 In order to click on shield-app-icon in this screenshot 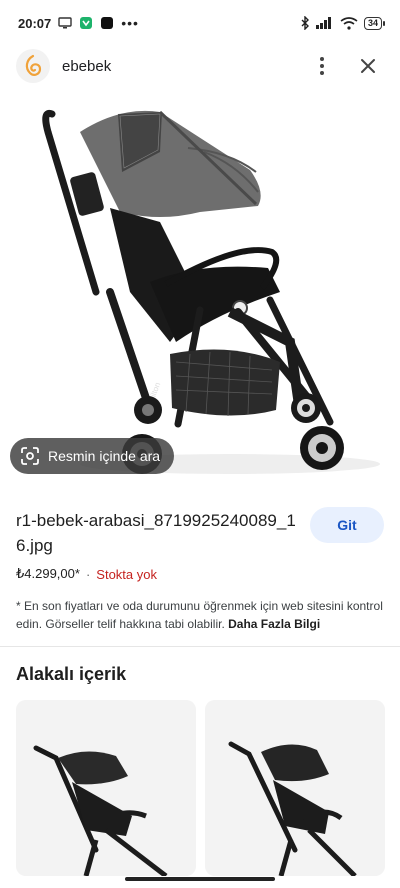, I will do `click(86, 23)`.